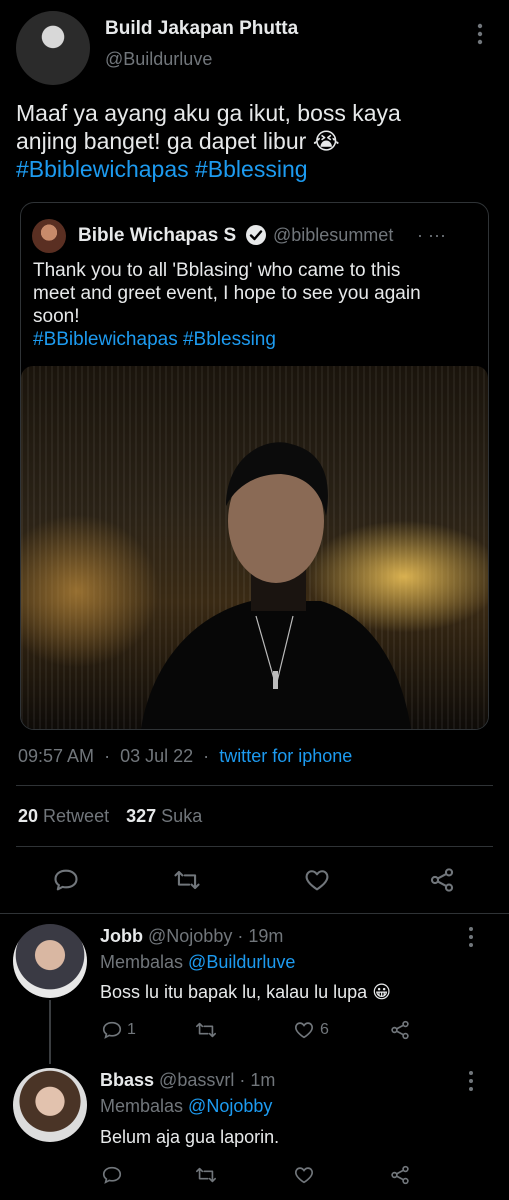  Describe the element at coordinates (254, 846) in the screenshot. I see `divider-stats` at that location.